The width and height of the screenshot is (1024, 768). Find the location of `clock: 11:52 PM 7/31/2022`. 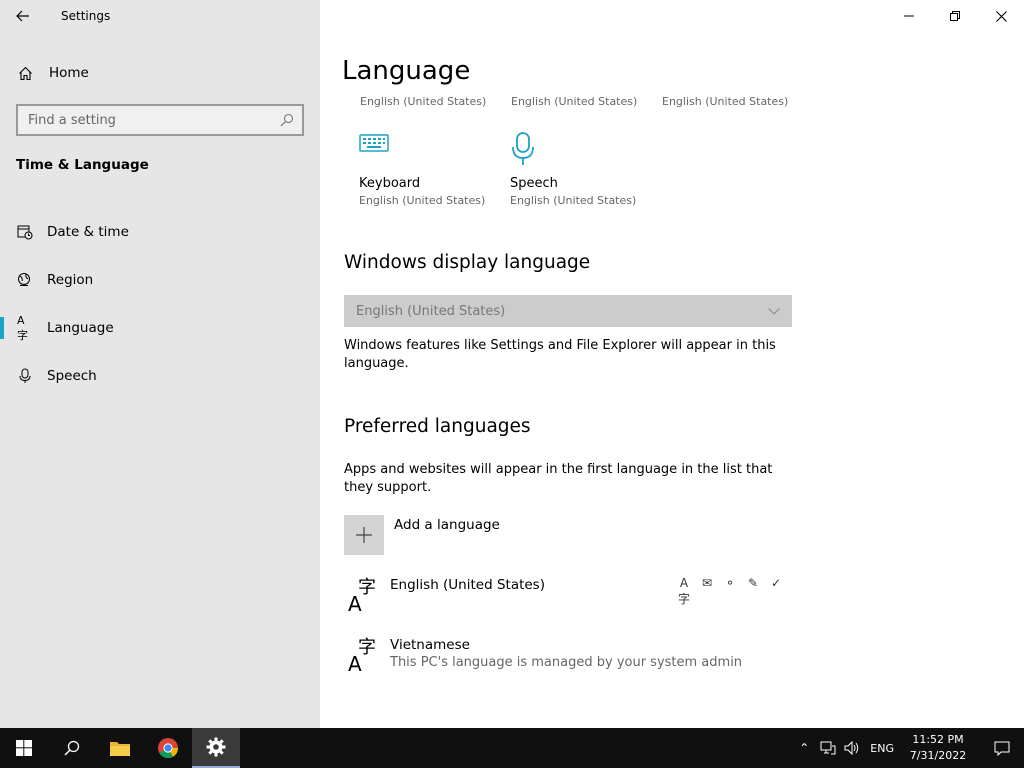

clock: 11:52 PM 7/31/2022 is located at coordinates (938, 748).